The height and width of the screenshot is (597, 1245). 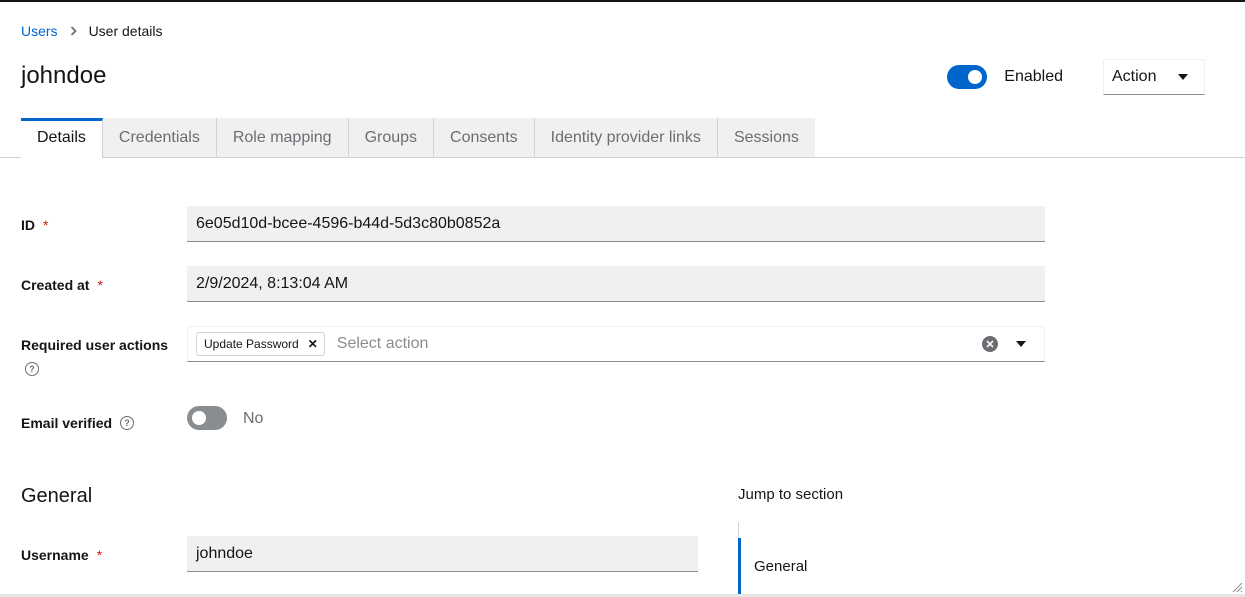 What do you see at coordinates (772, 566) in the screenshot?
I see `jump-link-general: General` at bounding box center [772, 566].